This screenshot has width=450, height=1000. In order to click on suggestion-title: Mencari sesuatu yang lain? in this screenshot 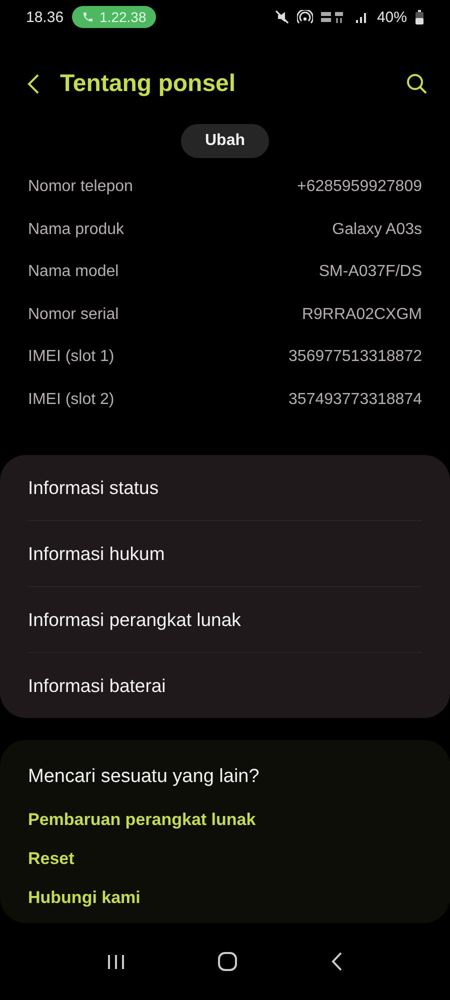, I will do `click(144, 777)`.